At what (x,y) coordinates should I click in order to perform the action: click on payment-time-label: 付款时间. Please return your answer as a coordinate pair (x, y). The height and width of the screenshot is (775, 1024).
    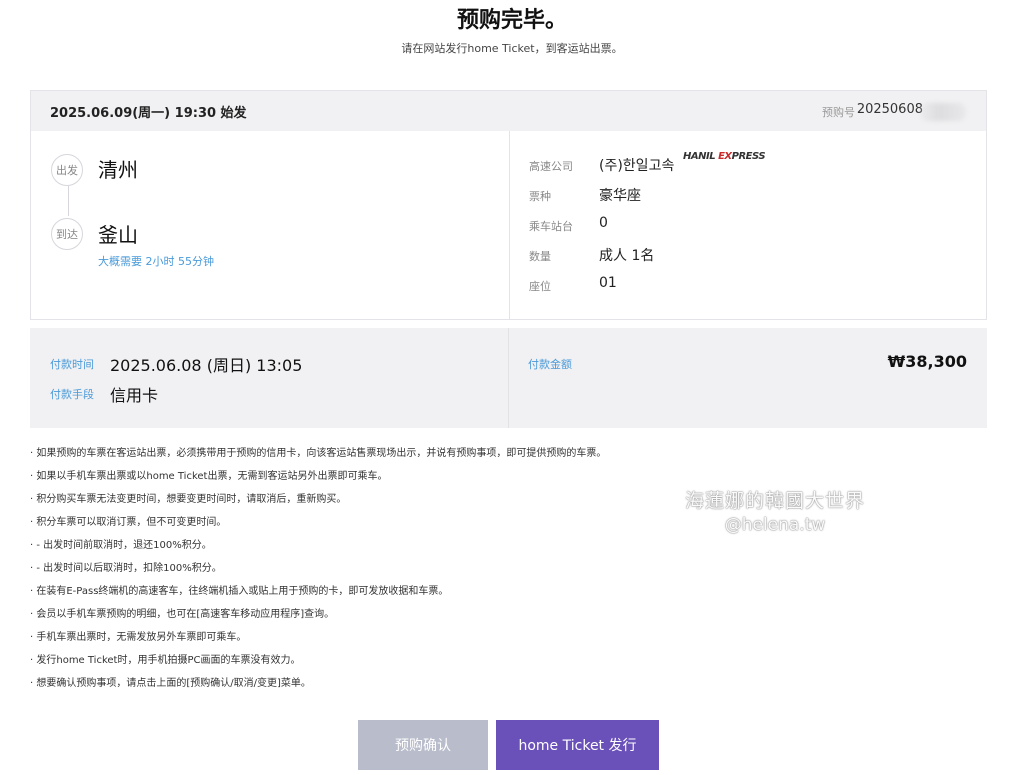
    Looking at the image, I should click on (72, 364).